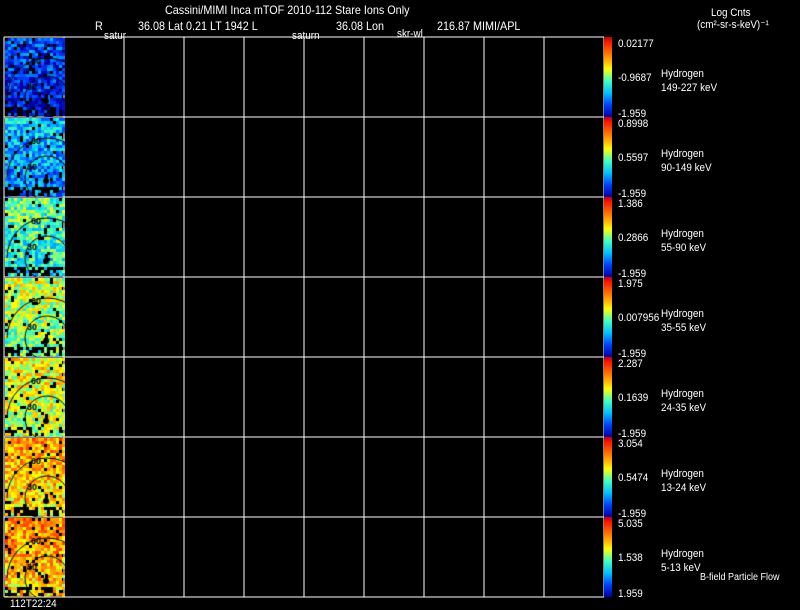 The width and height of the screenshot is (800, 610). What do you see at coordinates (630, 594) in the screenshot?
I see `colorbar-min: 1.959` at bounding box center [630, 594].